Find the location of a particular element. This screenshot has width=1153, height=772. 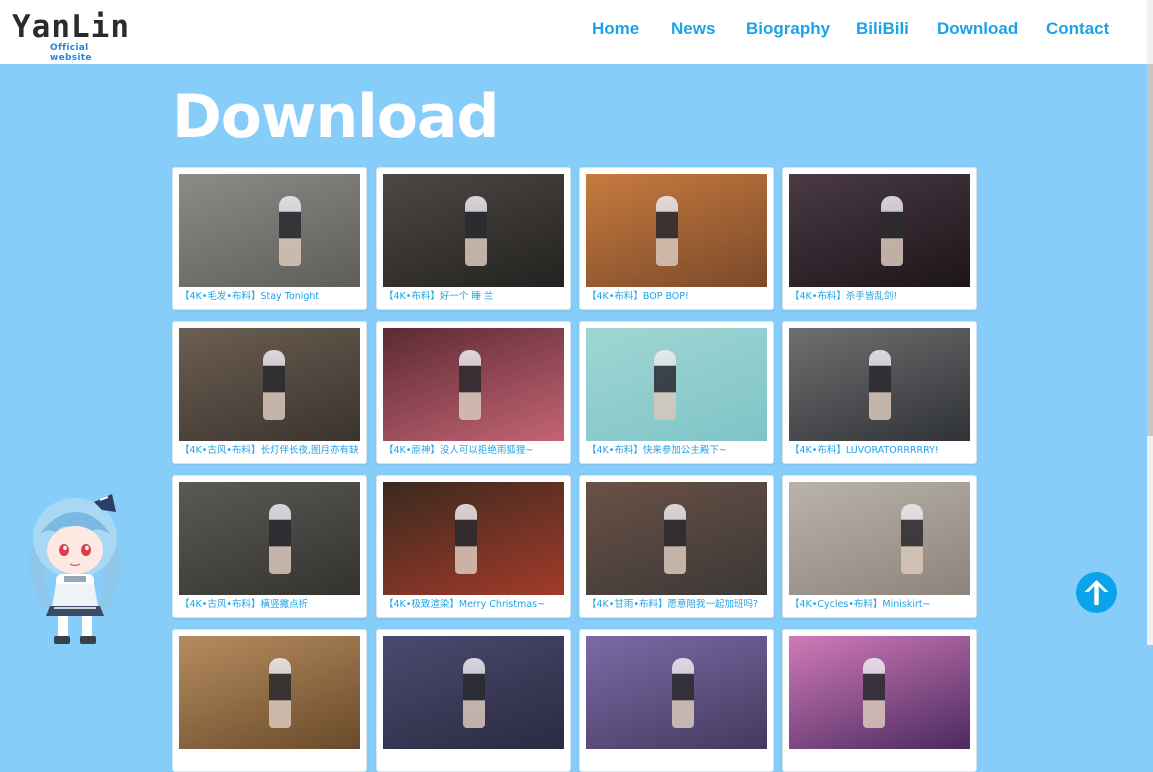

download-card: 【4K•布料】好一个 睡 兰 is located at coordinates (473, 238).